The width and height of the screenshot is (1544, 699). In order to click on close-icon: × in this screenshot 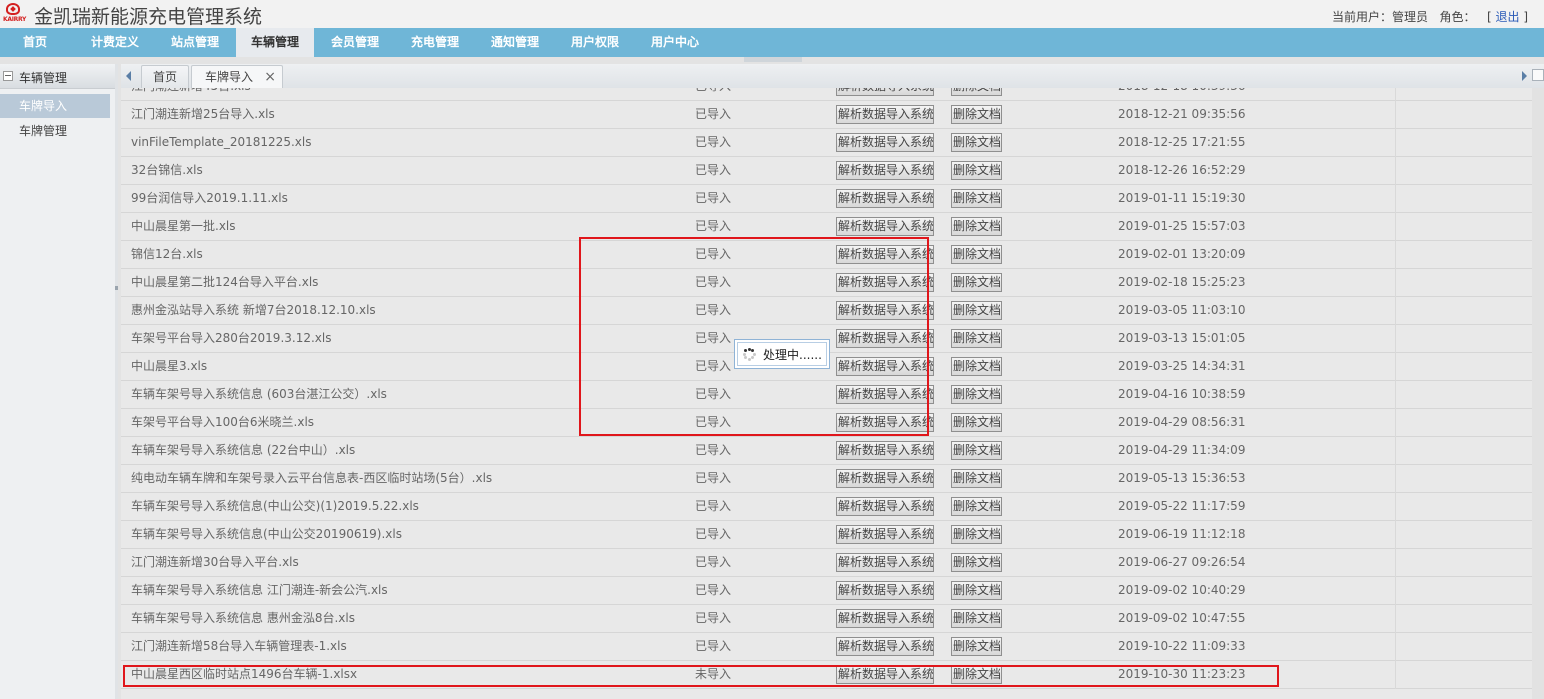, I will do `click(270, 77)`.